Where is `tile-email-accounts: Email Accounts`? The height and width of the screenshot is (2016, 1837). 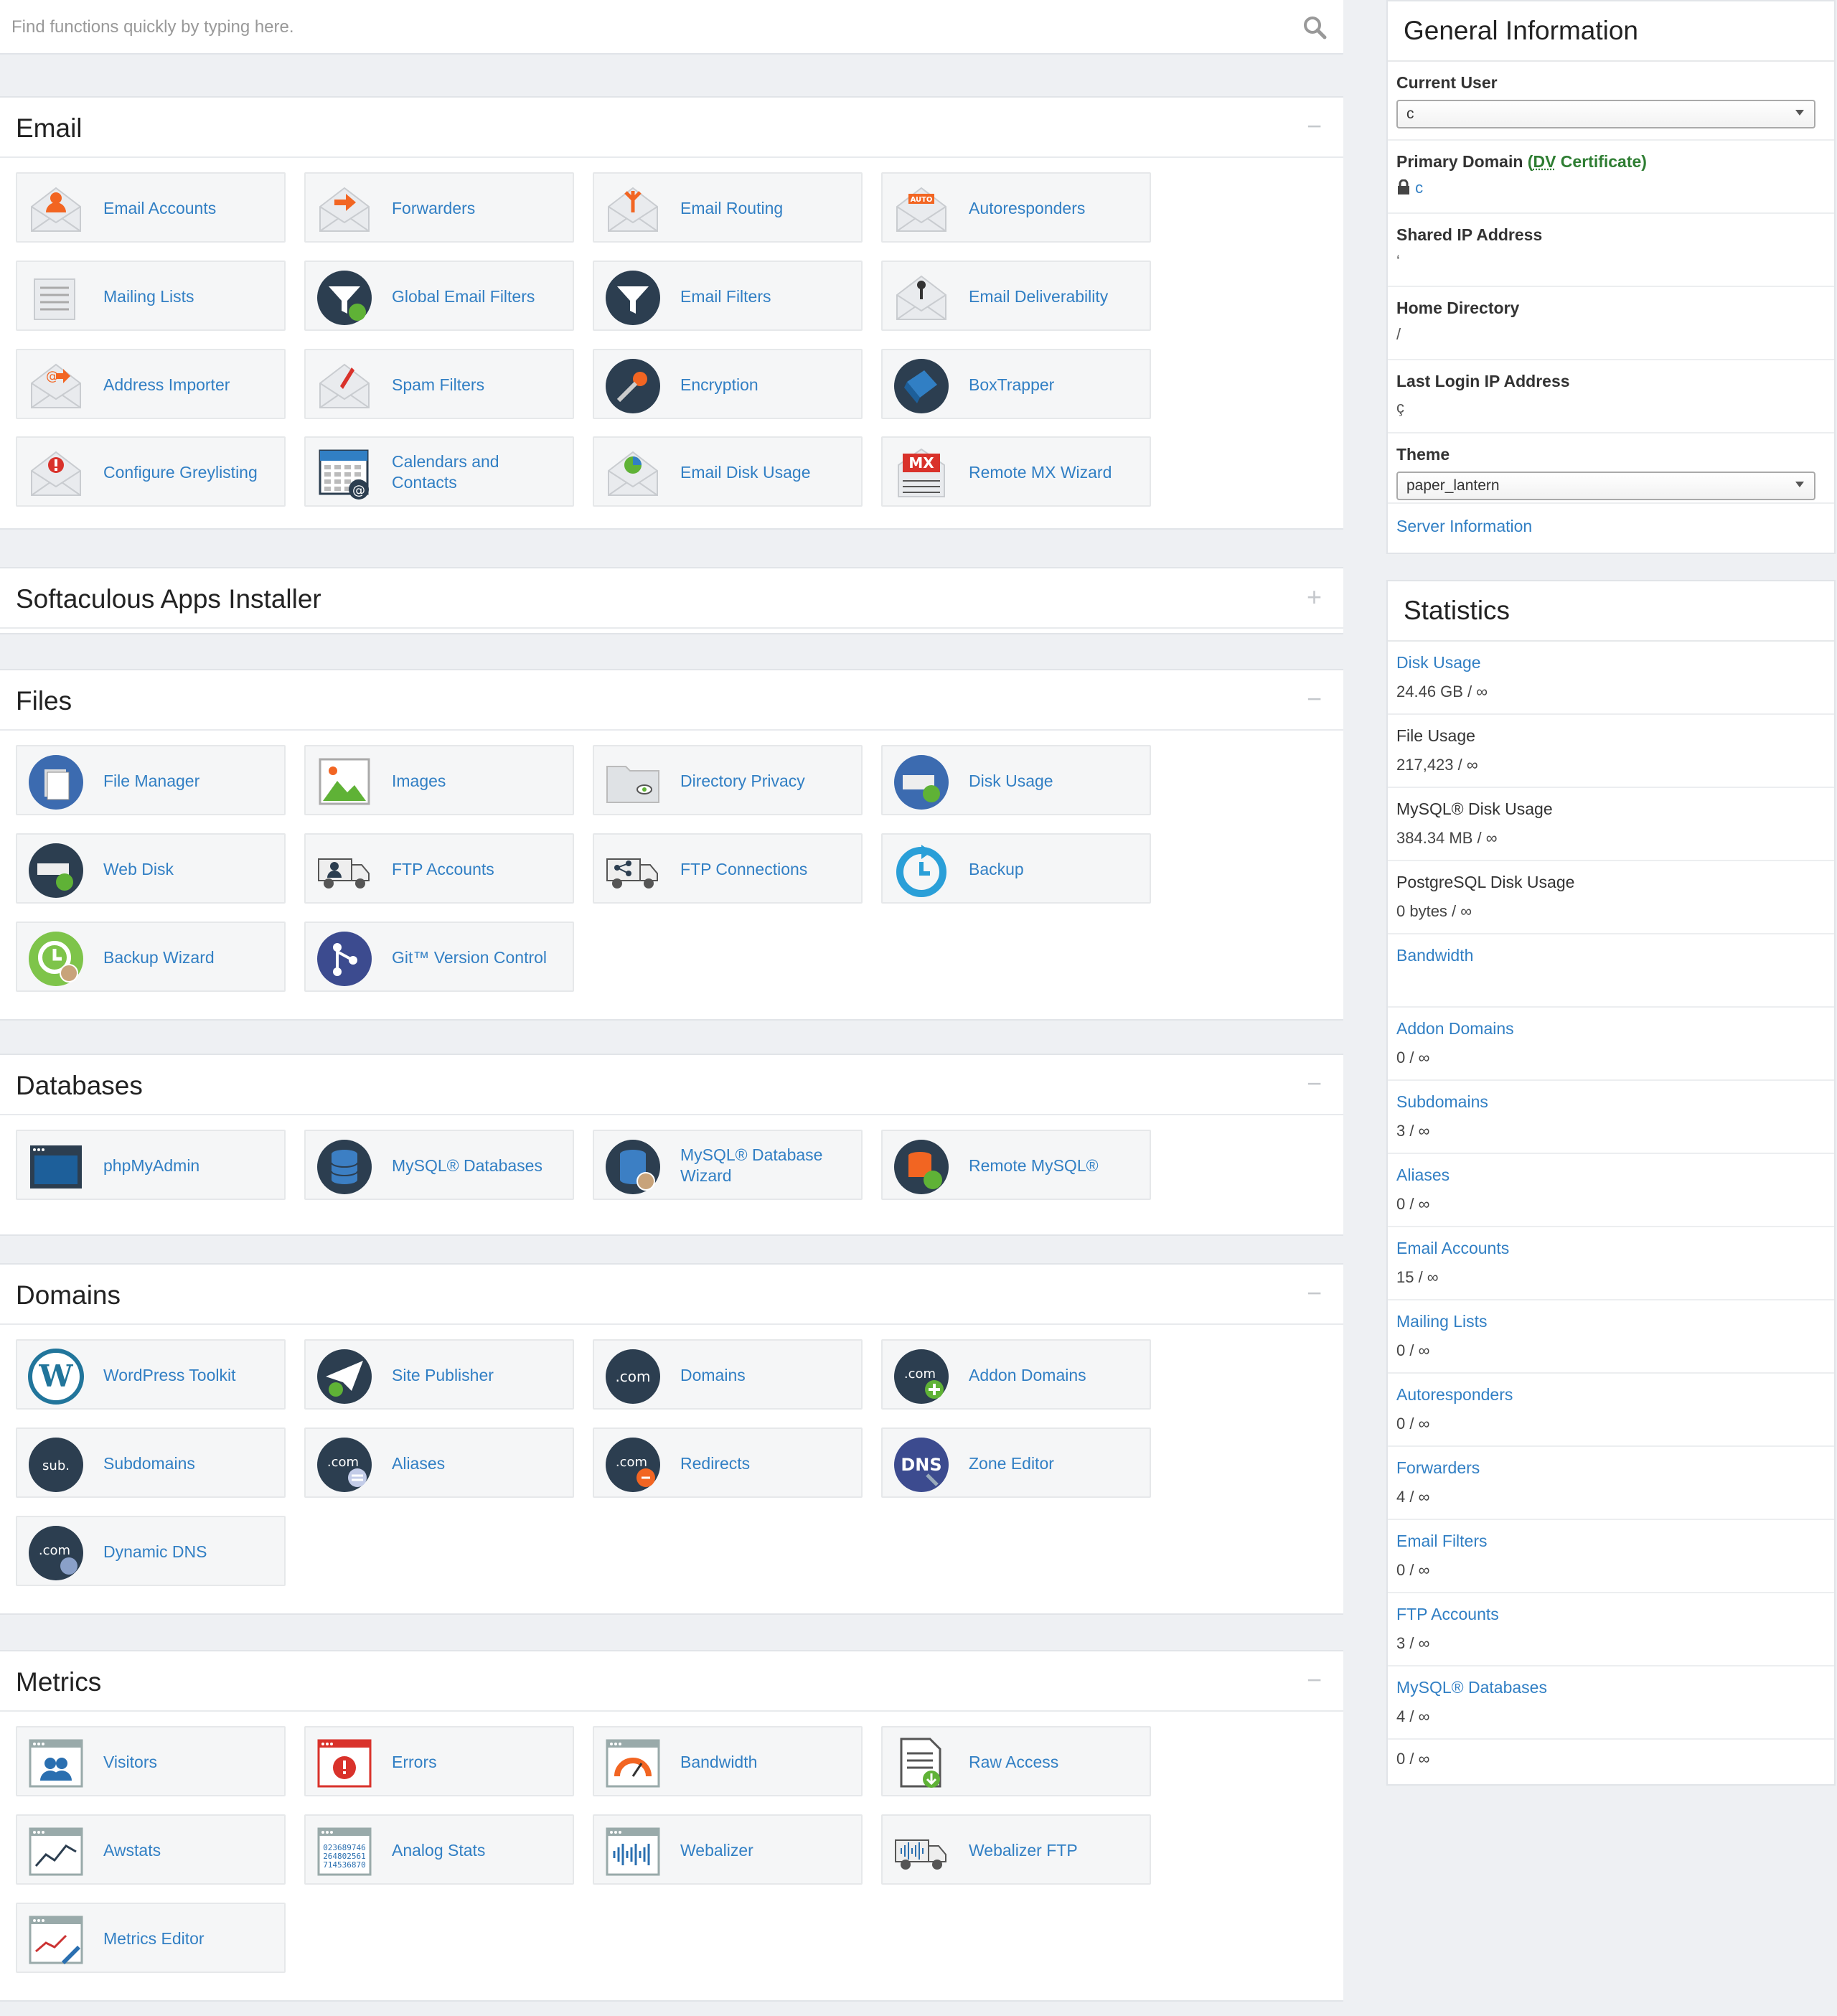 tile-email-accounts: Email Accounts is located at coordinates (151, 207).